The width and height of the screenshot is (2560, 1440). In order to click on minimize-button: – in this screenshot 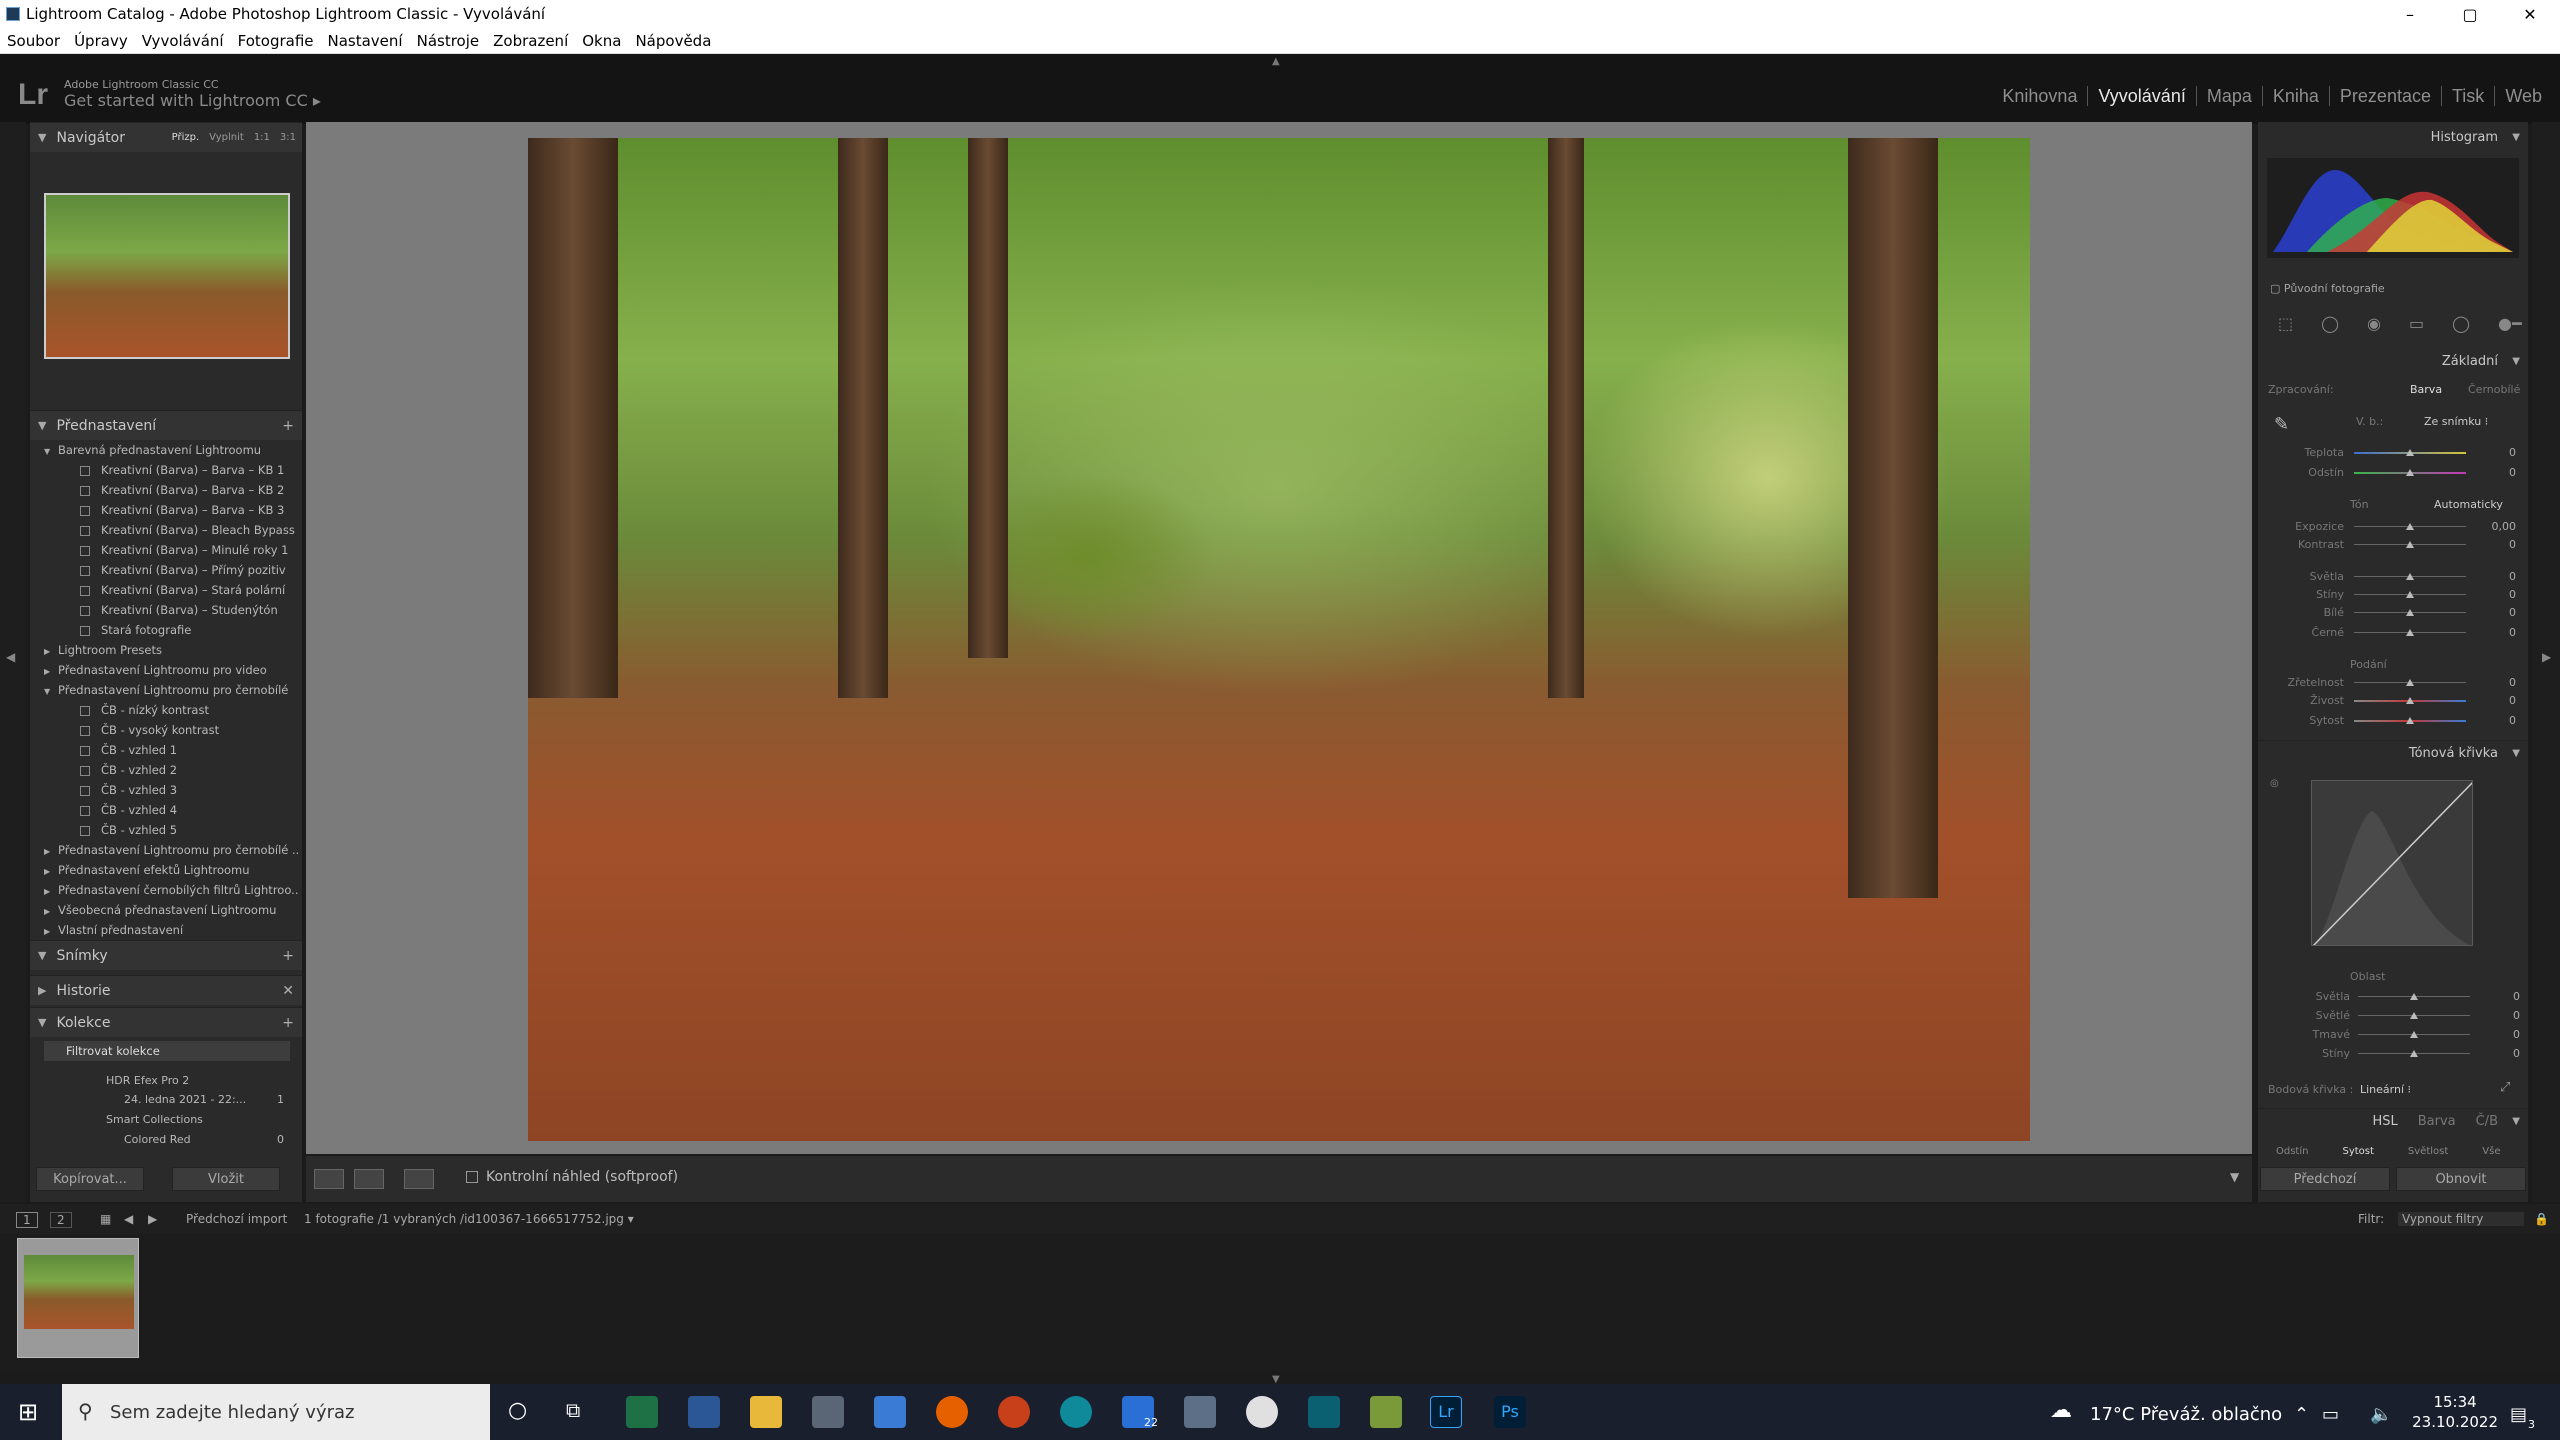, I will do `click(2410, 14)`.